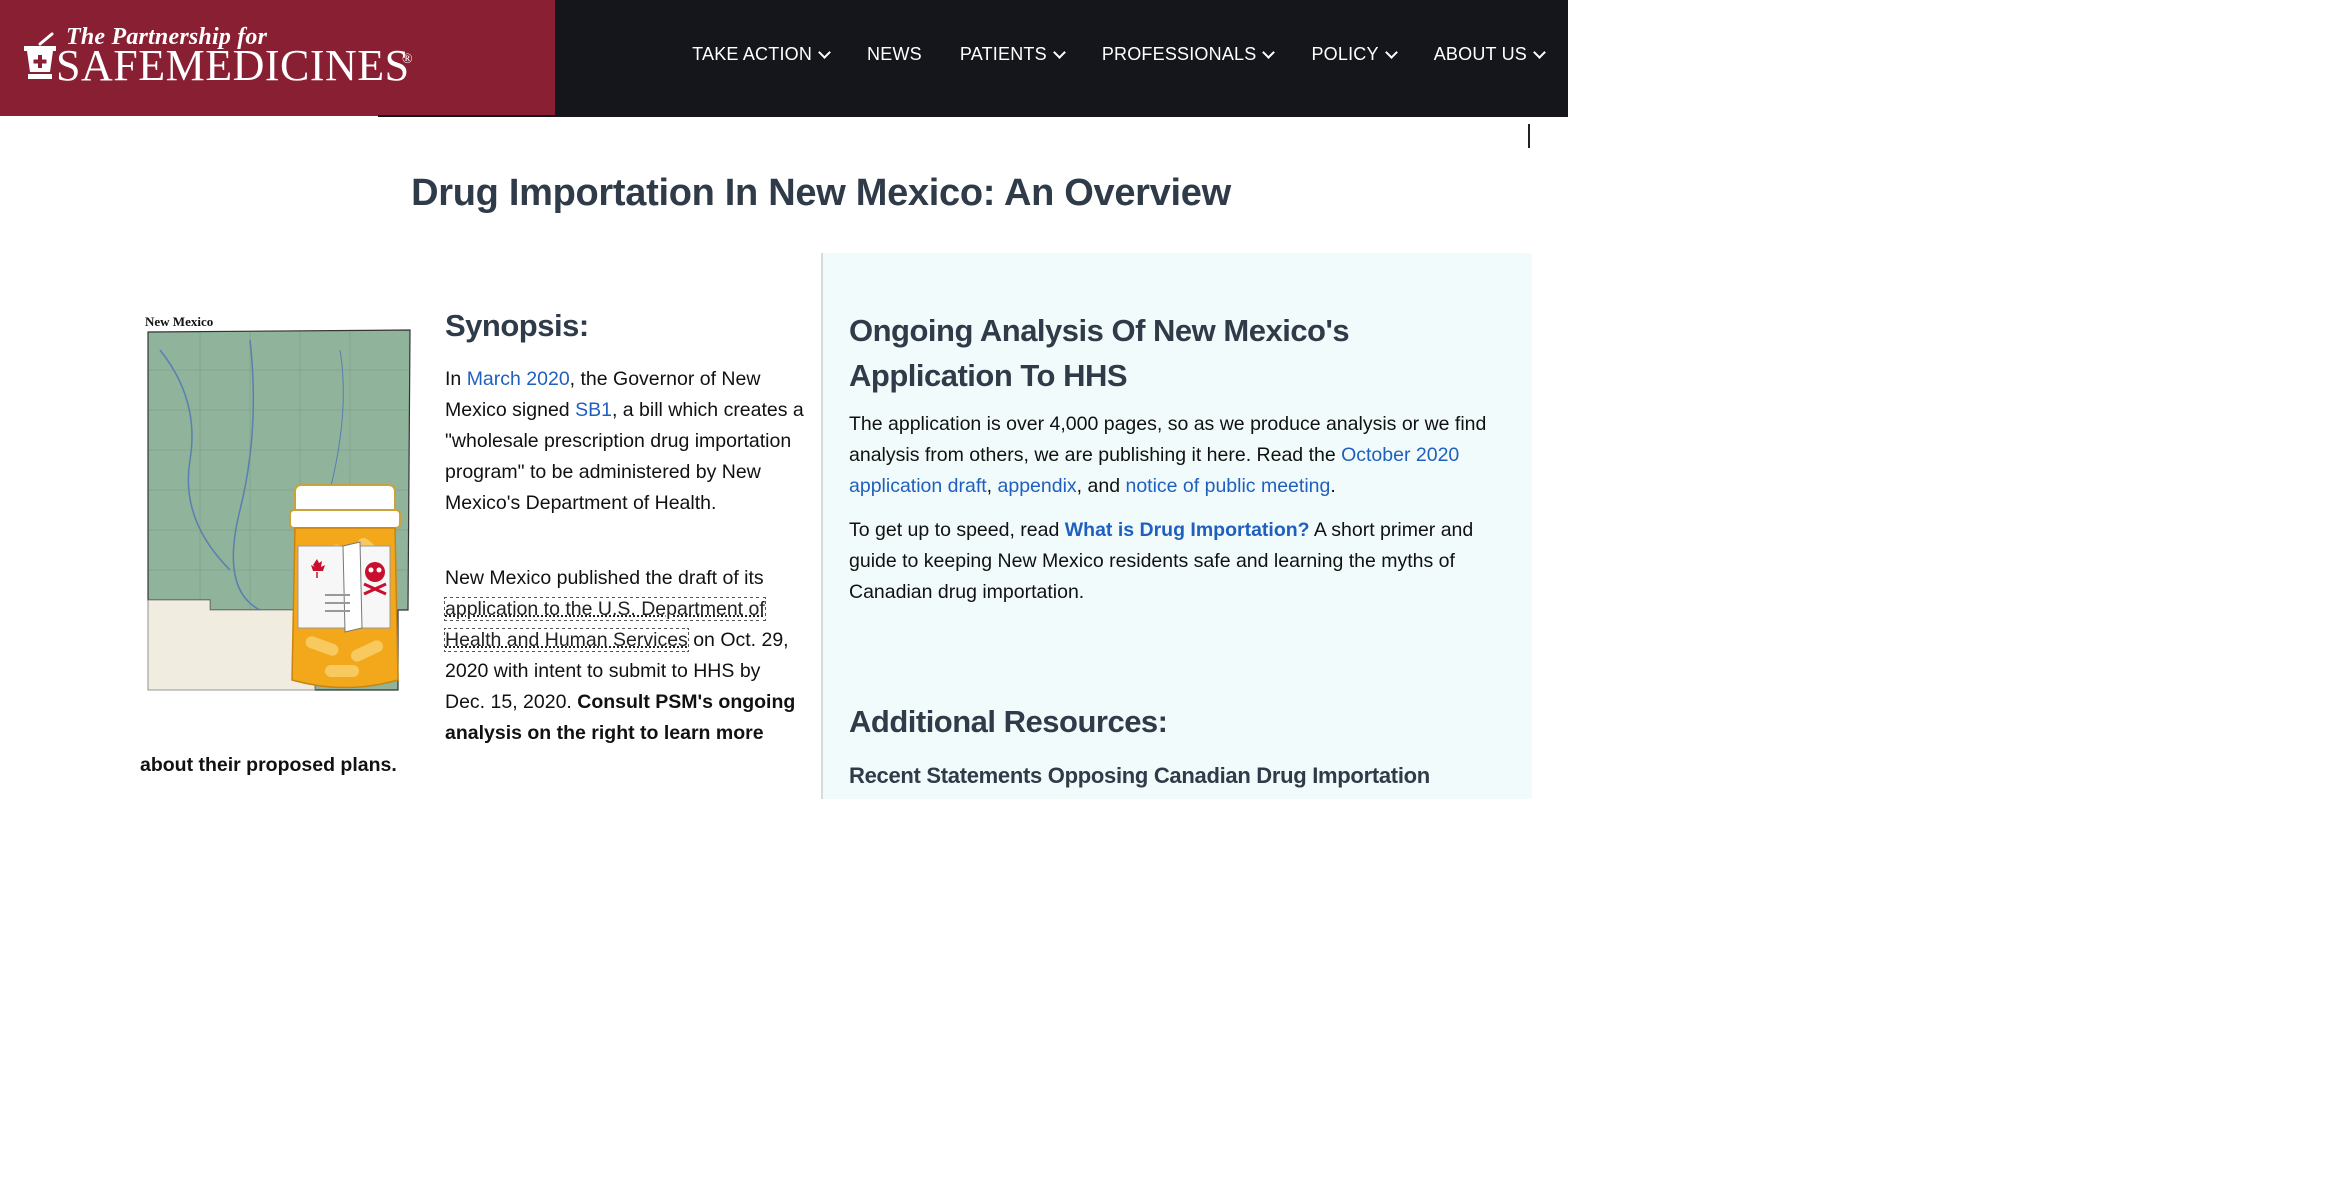 The height and width of the screenshot is (1196, 2348). I want to click on site-logo: The Partnership for SAFEMEDICINES ®, so click(277, 58).